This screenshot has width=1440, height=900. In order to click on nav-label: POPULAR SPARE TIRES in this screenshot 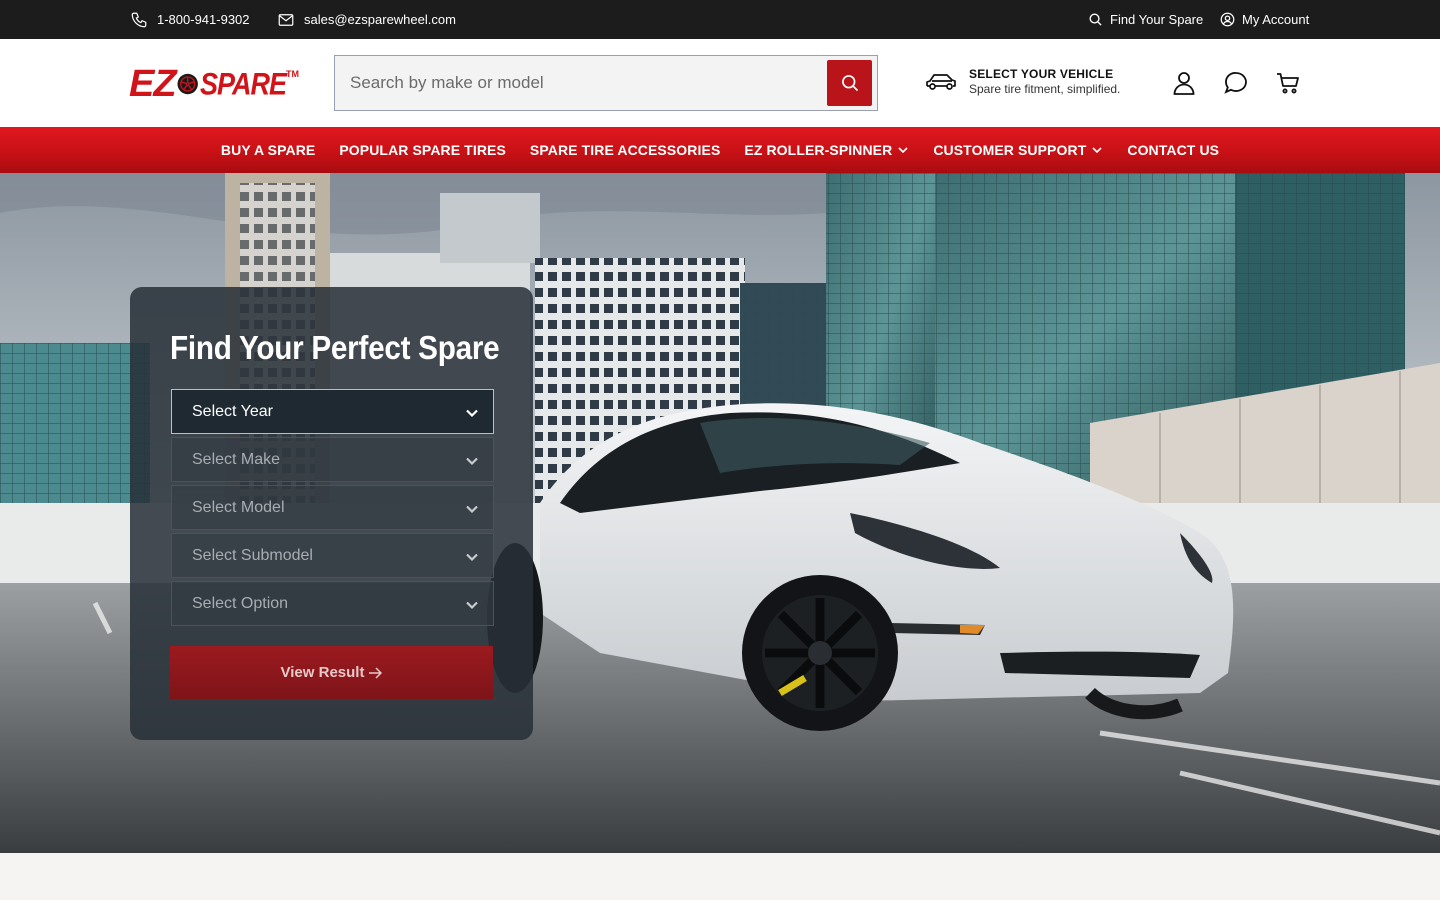, I will do `click(422, 150)`.